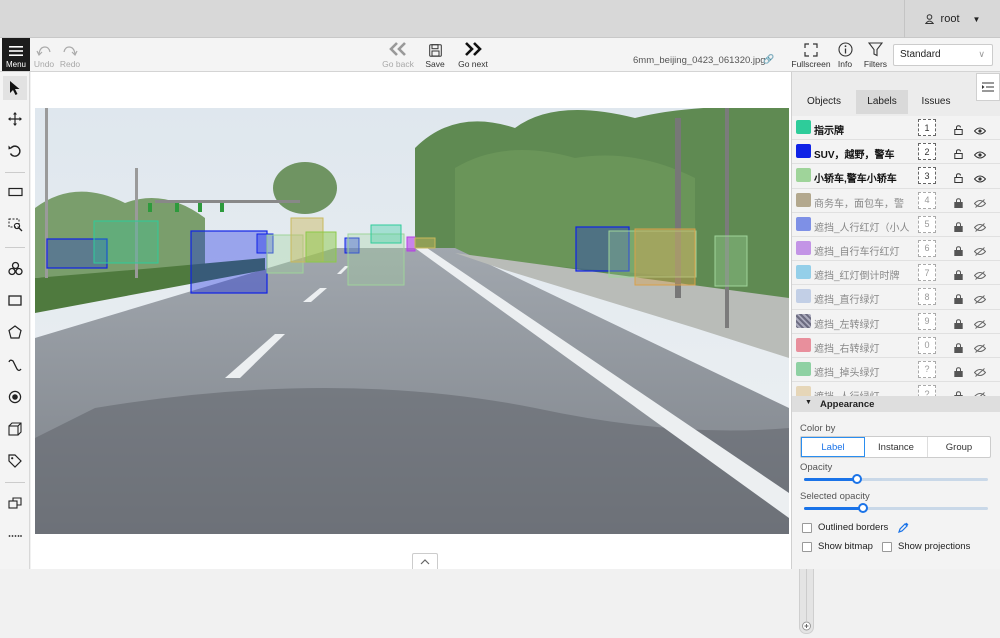 The image size is (1000, 638). Describe the element at coordinates (896, 249) in the screenshot. I see `label-row: 遮挡_自行车行红灯6` at that location.